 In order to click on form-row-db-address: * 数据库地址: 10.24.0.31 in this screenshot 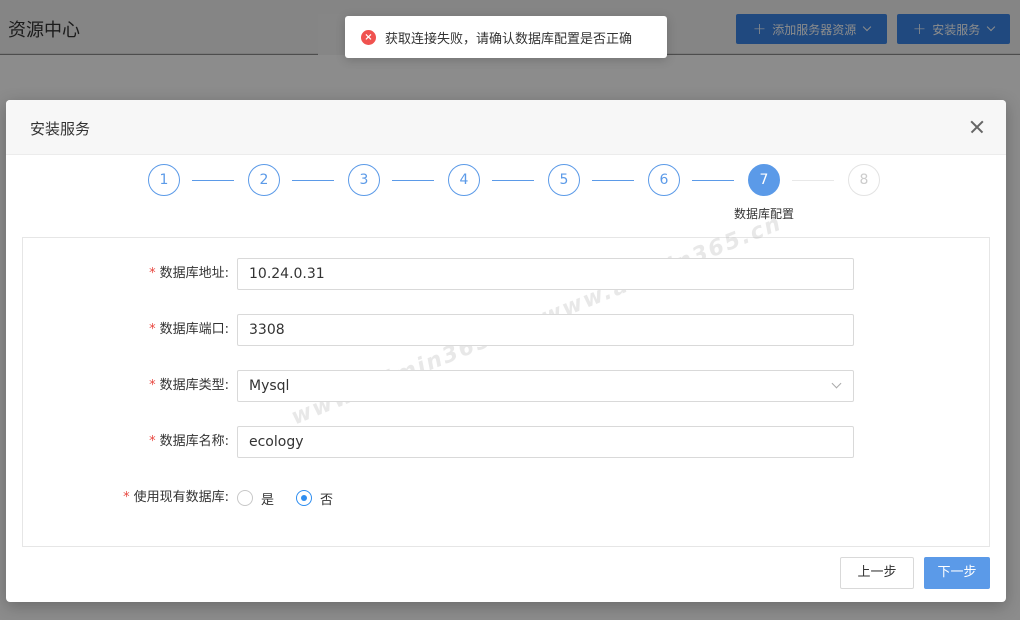, I will do `click(507, 274)`.